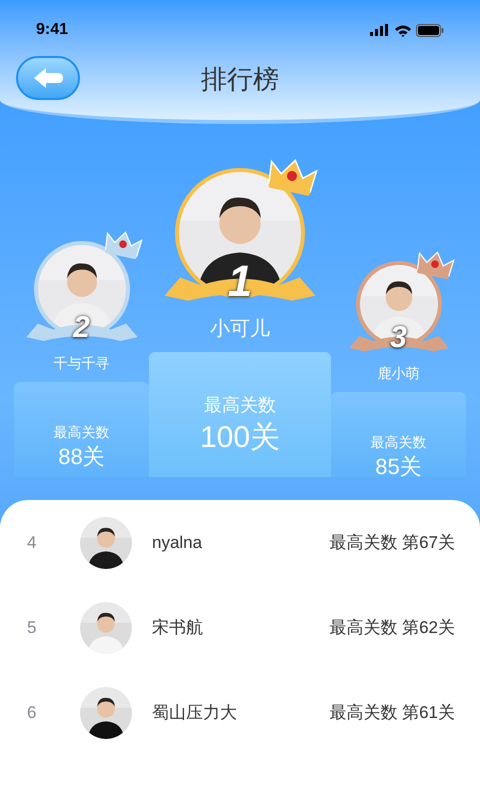  What do you see at coordinates (240, 79) in the screenshot?
I see `page-title: 排行榜` at bounding box center [240, 79].